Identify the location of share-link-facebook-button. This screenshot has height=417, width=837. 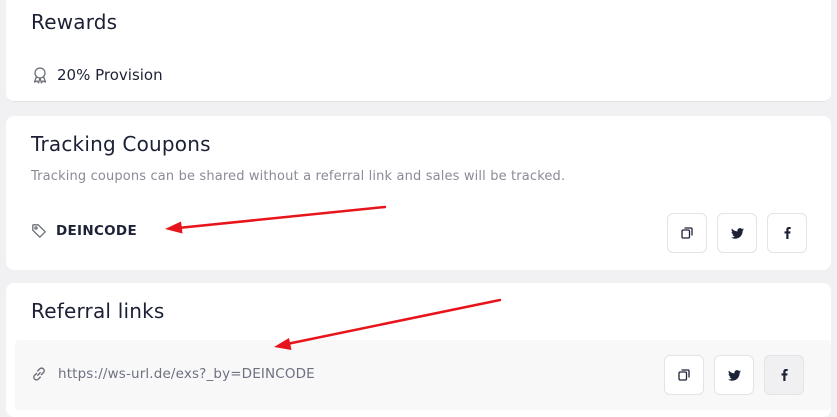
(784, 375).